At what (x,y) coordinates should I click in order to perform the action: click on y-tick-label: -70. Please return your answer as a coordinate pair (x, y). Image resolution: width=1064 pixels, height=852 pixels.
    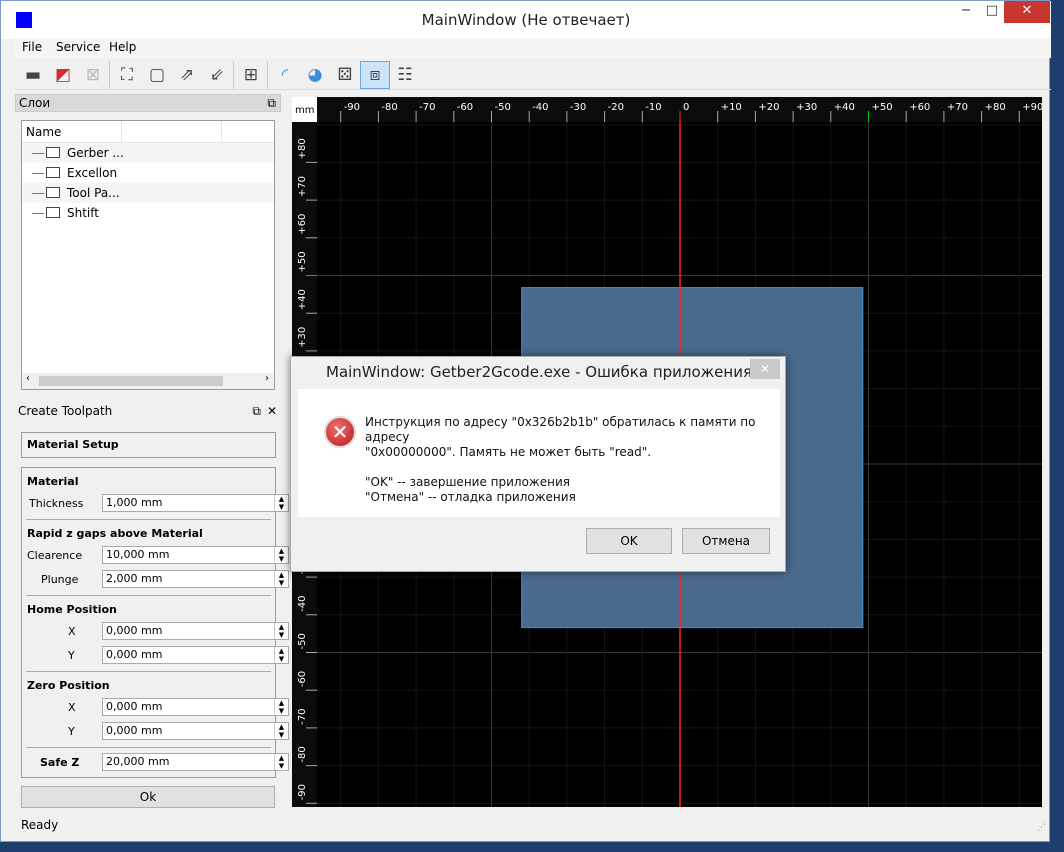
    Looking at the image, I should click on (302, 717).